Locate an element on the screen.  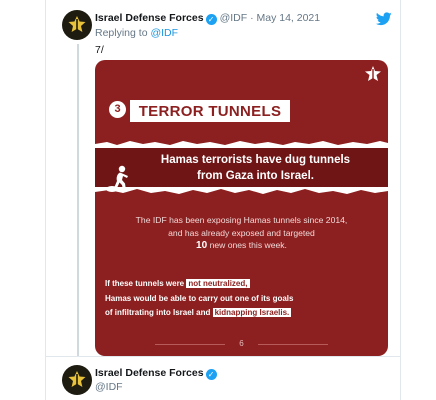
warning-3-text: of infiltrating into Israel and is located at coordinates (158, 312).